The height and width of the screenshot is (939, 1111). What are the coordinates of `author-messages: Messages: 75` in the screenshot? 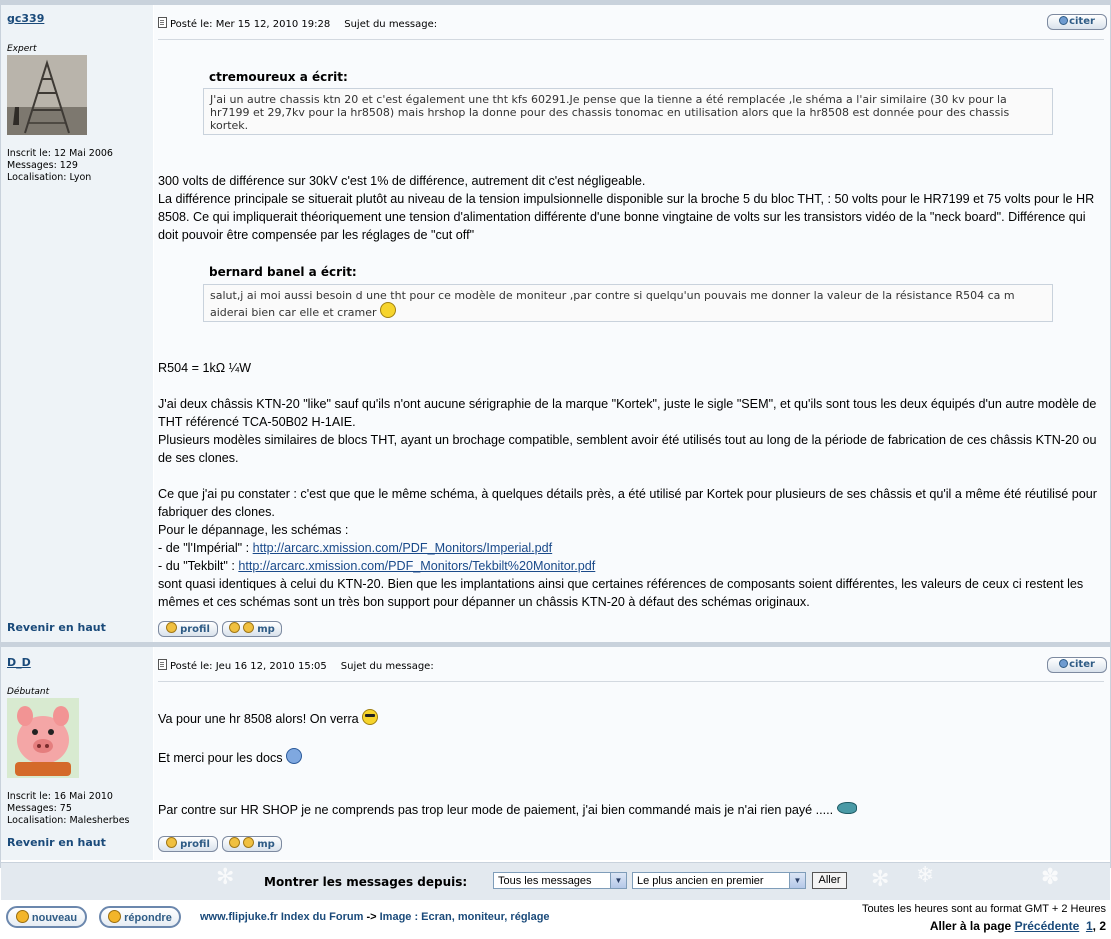 It's located at (39, 808).